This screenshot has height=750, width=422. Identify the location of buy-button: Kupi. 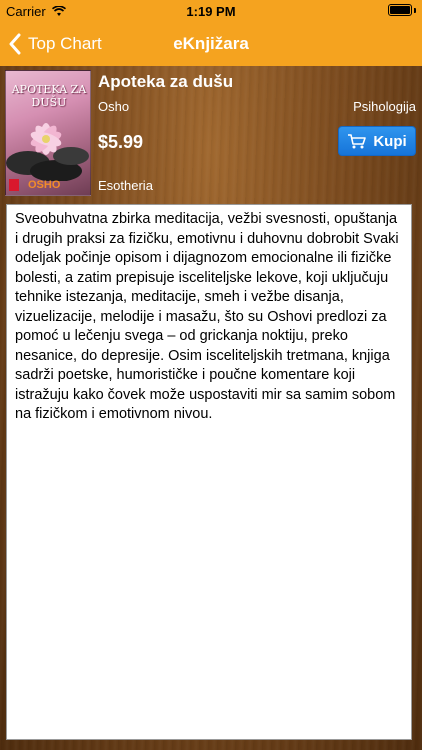
(377, 141).